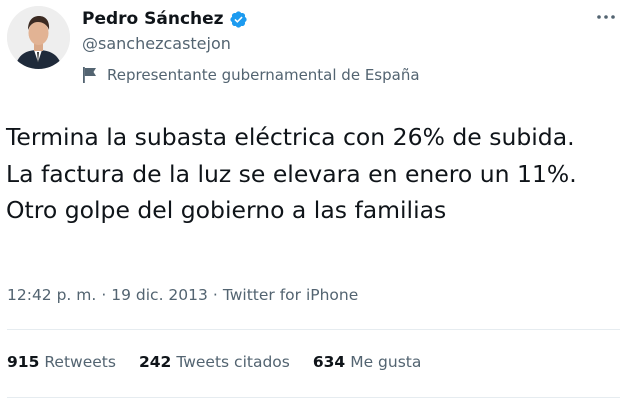 Image resolution: width=620 pixels, height=402 pixels. I want to click on tweet-source: Twitter for iPhone, so click(290, 295).